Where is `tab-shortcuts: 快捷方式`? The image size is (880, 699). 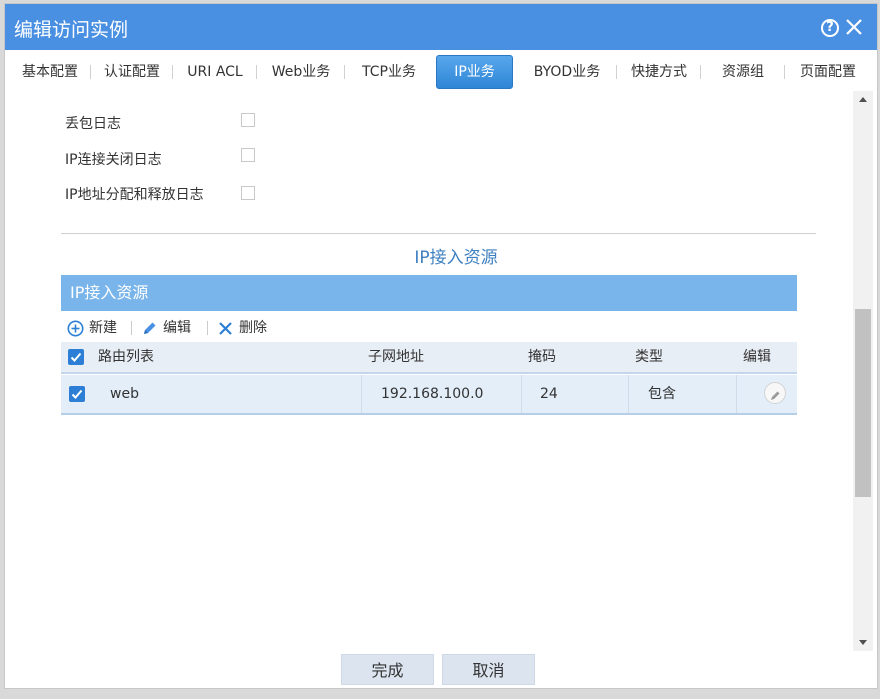 tab-shortcuts: 快捷方式 is located at coordinates (659, 72).